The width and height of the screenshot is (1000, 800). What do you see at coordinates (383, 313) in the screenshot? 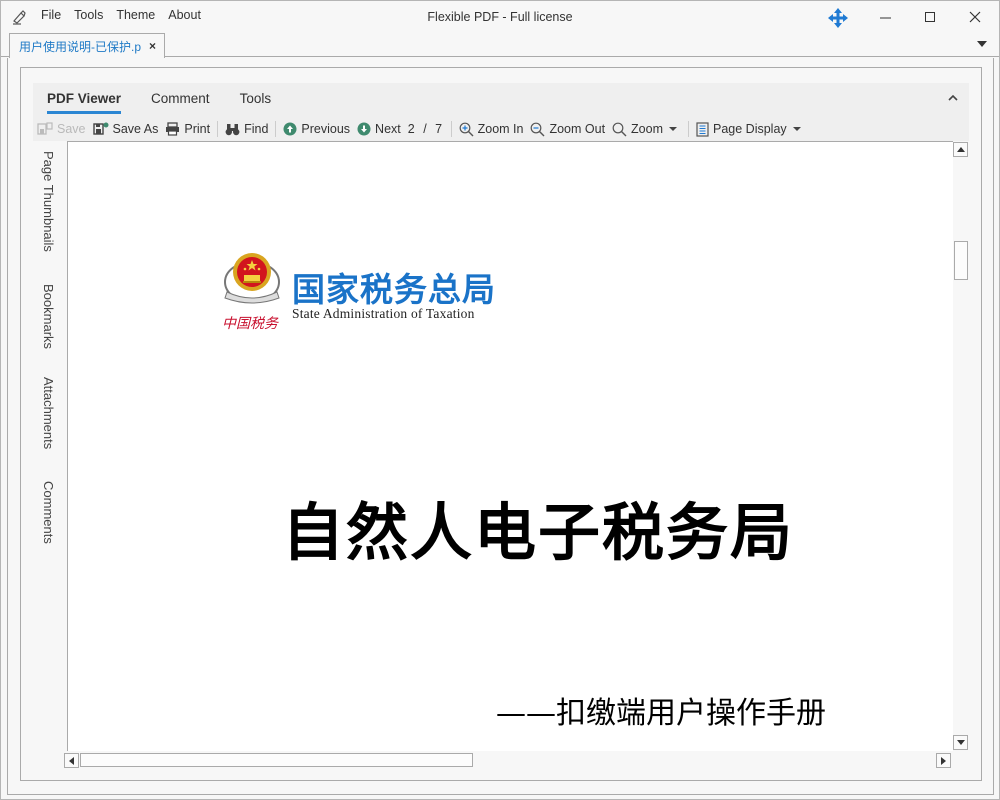
I see `logo-english-title: State Administration of Taxation` at bounding box center [383, 313].